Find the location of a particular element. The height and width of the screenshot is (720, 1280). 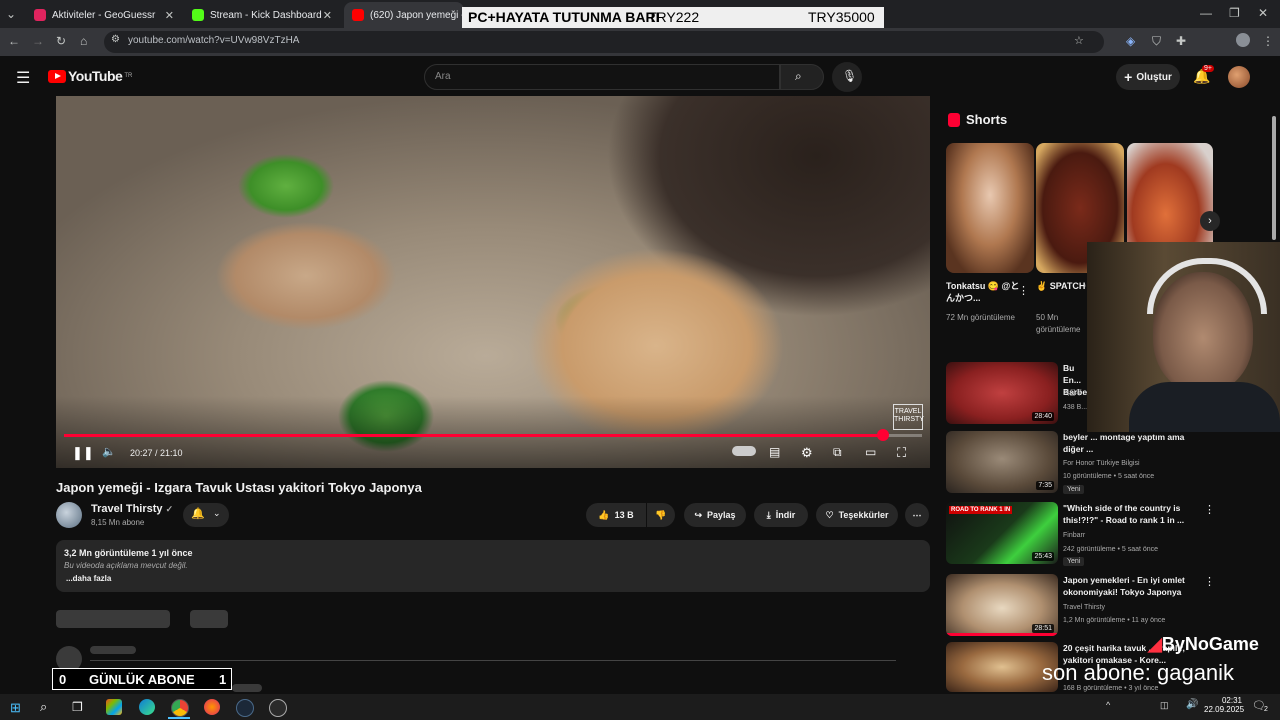

profile-avatar is located at coordinates (1243, 40).